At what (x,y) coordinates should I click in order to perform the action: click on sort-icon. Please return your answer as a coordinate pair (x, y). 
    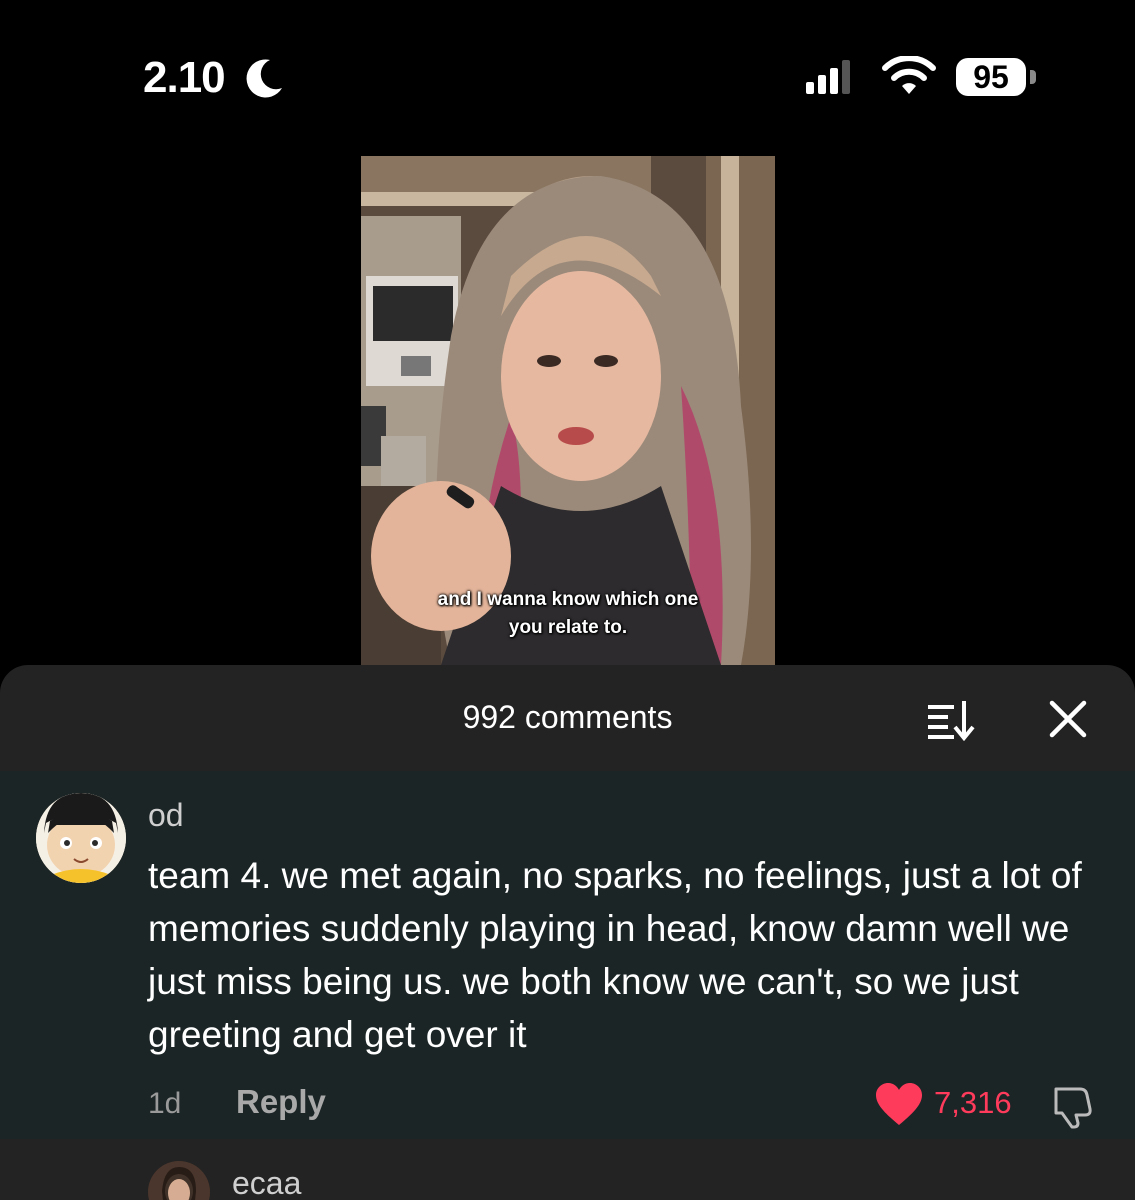
    Looking at the image, I should click on (951, 719).